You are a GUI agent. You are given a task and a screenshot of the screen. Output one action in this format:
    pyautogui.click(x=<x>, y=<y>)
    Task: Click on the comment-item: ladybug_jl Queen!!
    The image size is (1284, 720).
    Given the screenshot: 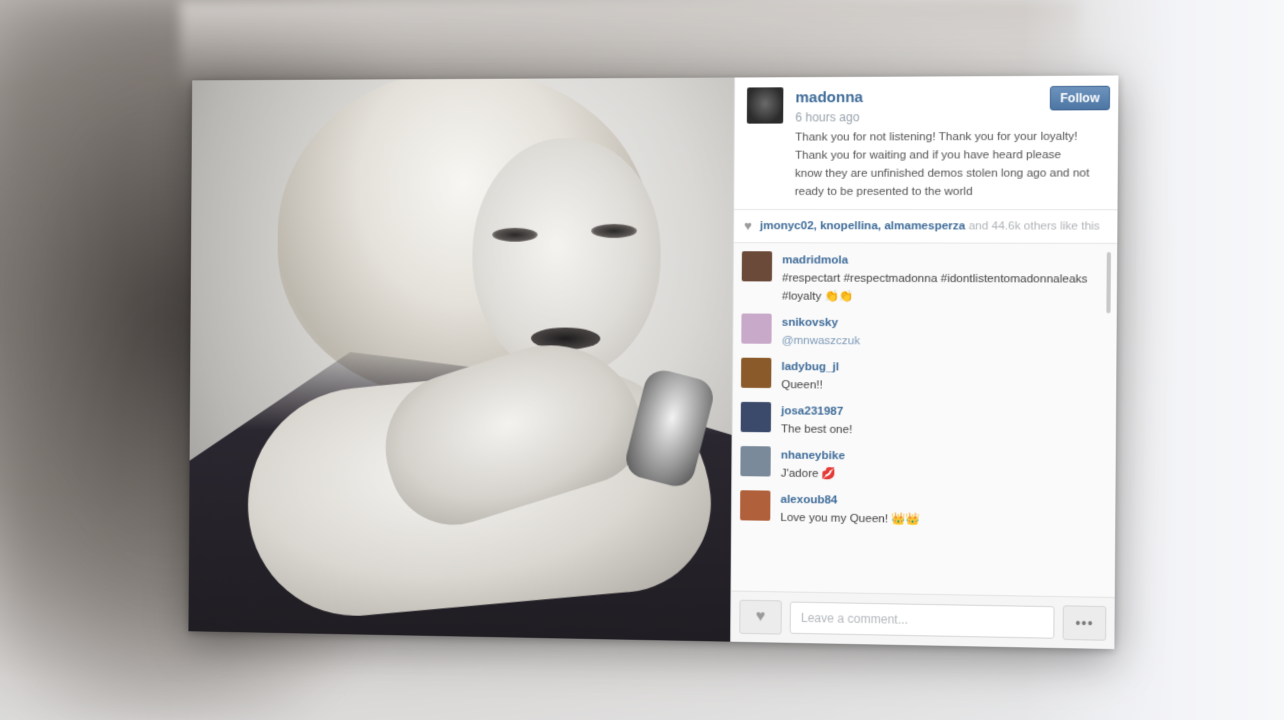 What is the action you would take?
    pyautogui.click(x=925, y=377)
    